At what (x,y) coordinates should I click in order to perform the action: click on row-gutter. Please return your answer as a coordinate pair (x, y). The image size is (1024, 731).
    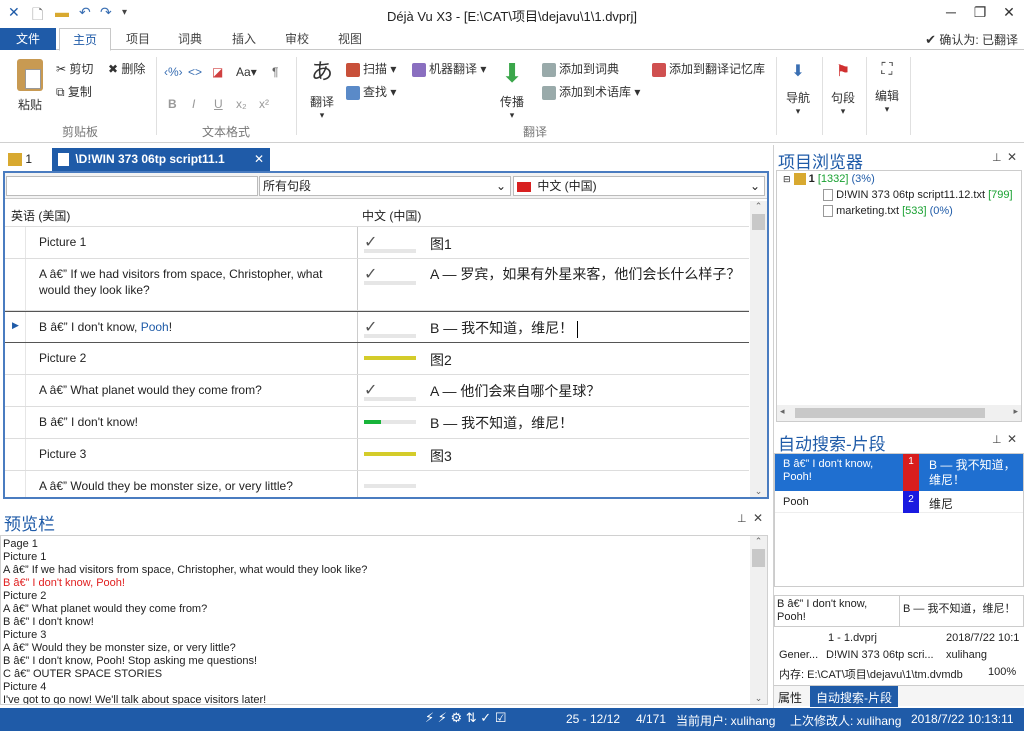
    Looking at the image, I should click on (25, 484).